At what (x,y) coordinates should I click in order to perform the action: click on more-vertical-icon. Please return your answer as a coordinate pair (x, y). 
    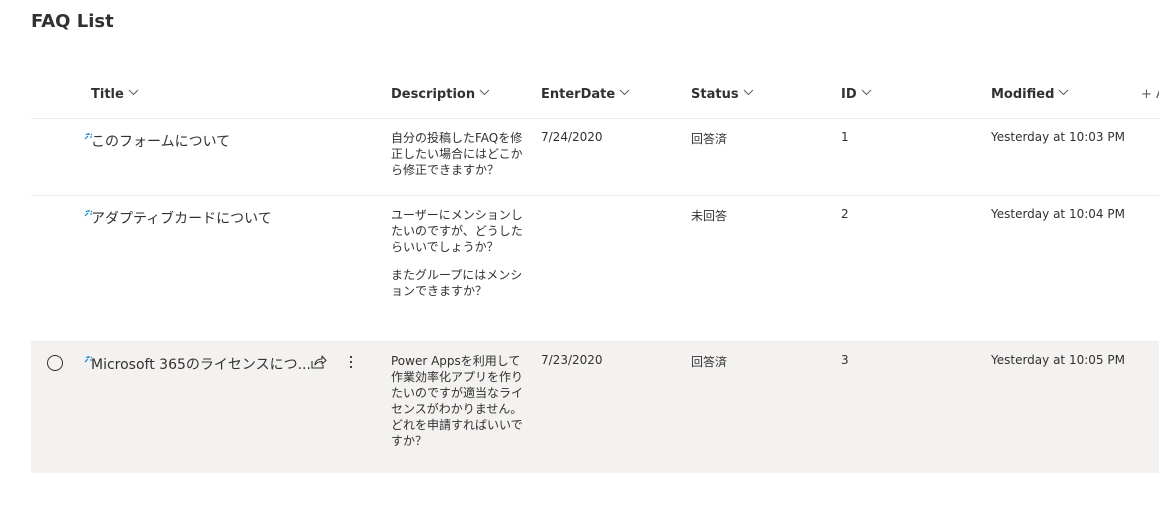
    Looking at the image, I should click on (351, 362).